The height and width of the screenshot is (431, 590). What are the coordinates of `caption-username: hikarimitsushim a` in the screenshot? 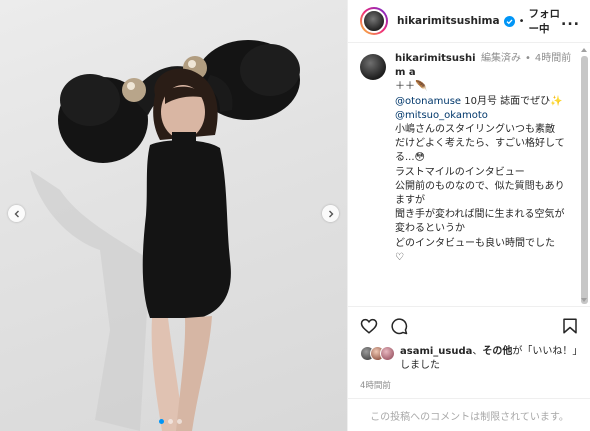 It's located at (438, 66).